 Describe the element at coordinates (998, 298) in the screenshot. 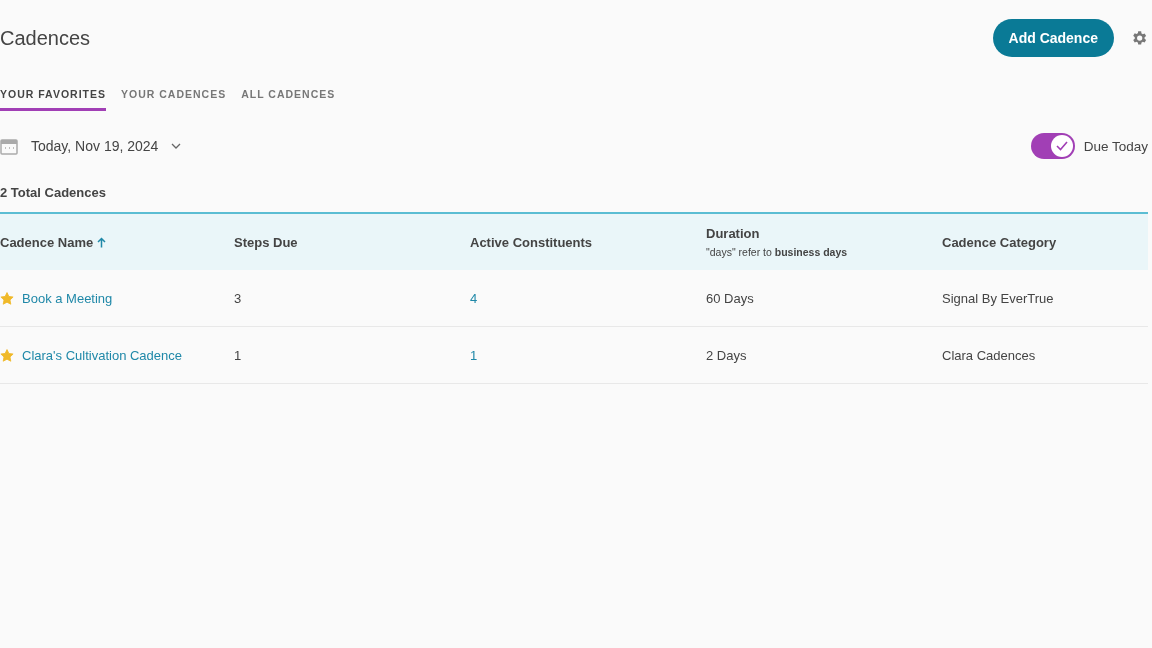

I see `table-cell-text: Signal By EverTrue` at that location.